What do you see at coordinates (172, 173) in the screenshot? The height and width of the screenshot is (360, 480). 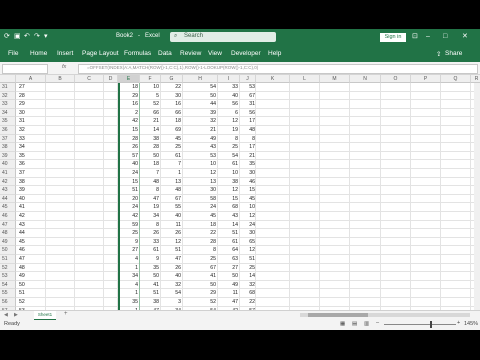 I see `cell-g41: 1` at bounding box center [172, 173].